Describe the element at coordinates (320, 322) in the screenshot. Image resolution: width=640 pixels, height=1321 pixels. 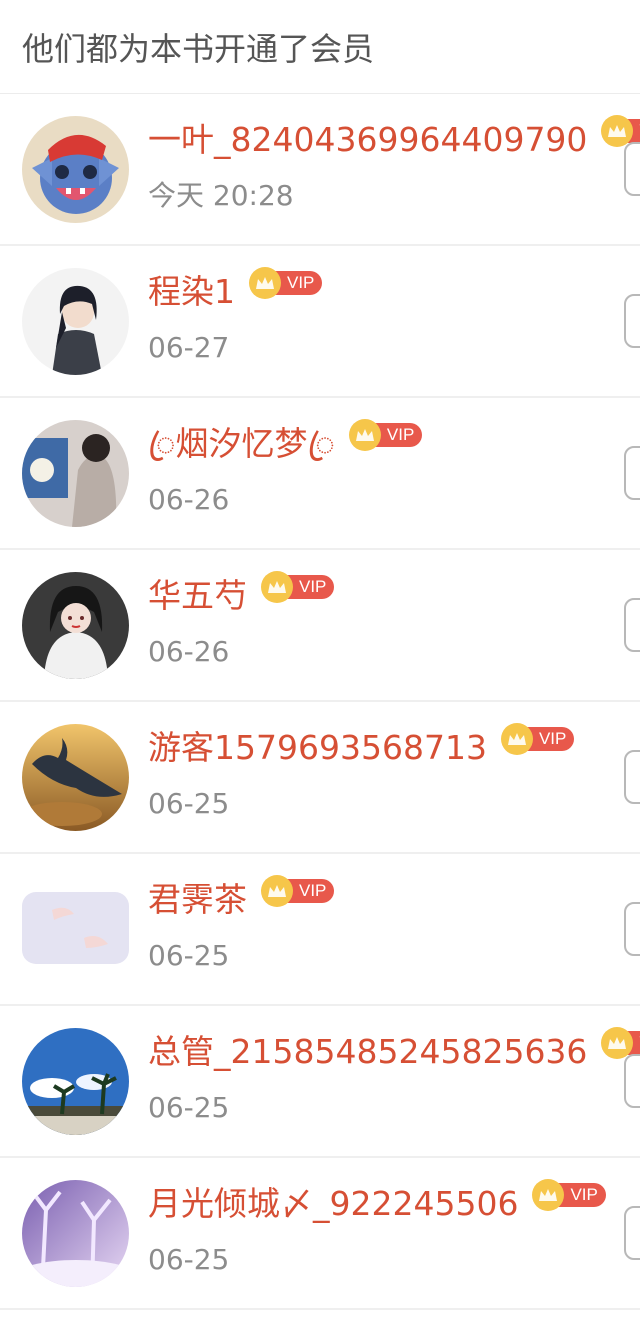
I see `member-row: 程染1 VIP 06-27` at that location.